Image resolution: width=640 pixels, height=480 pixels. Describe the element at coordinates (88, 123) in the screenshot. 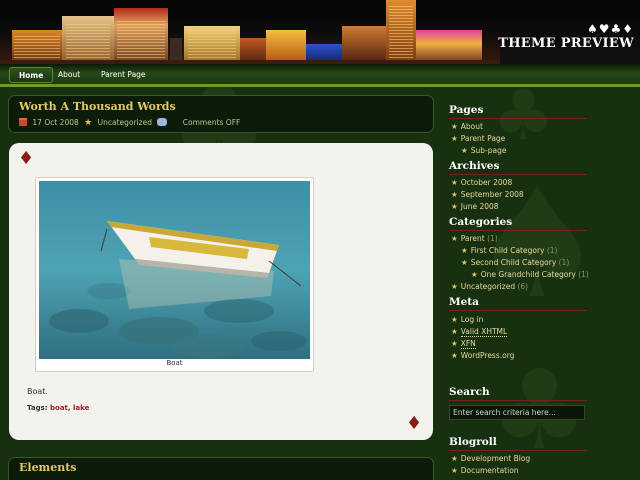

I see `star-category-icon: ★` at that location.